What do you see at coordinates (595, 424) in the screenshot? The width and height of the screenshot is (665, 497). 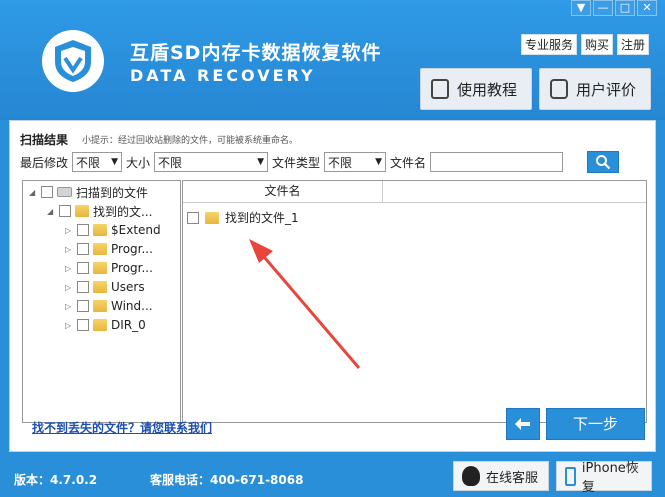 I see `next-button: 下一步` at bounding box center [595, 424].